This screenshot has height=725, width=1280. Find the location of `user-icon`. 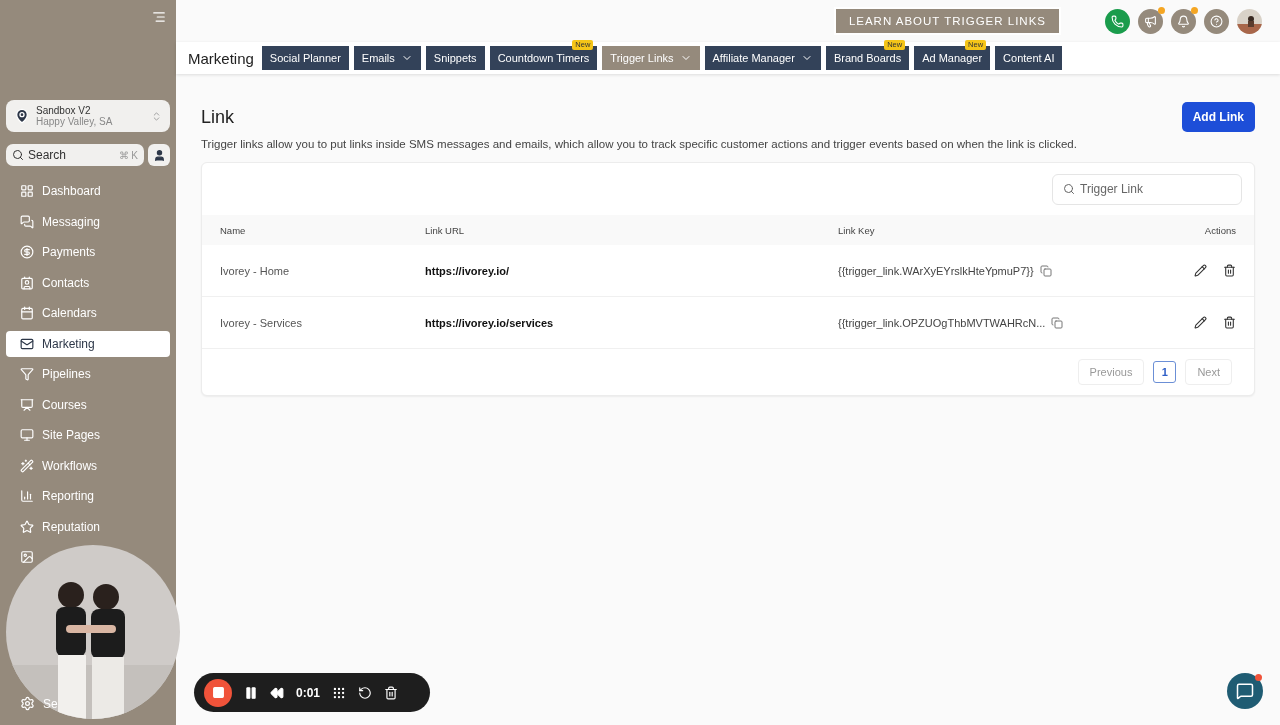

user-icon is located at coordinates (159, 155).